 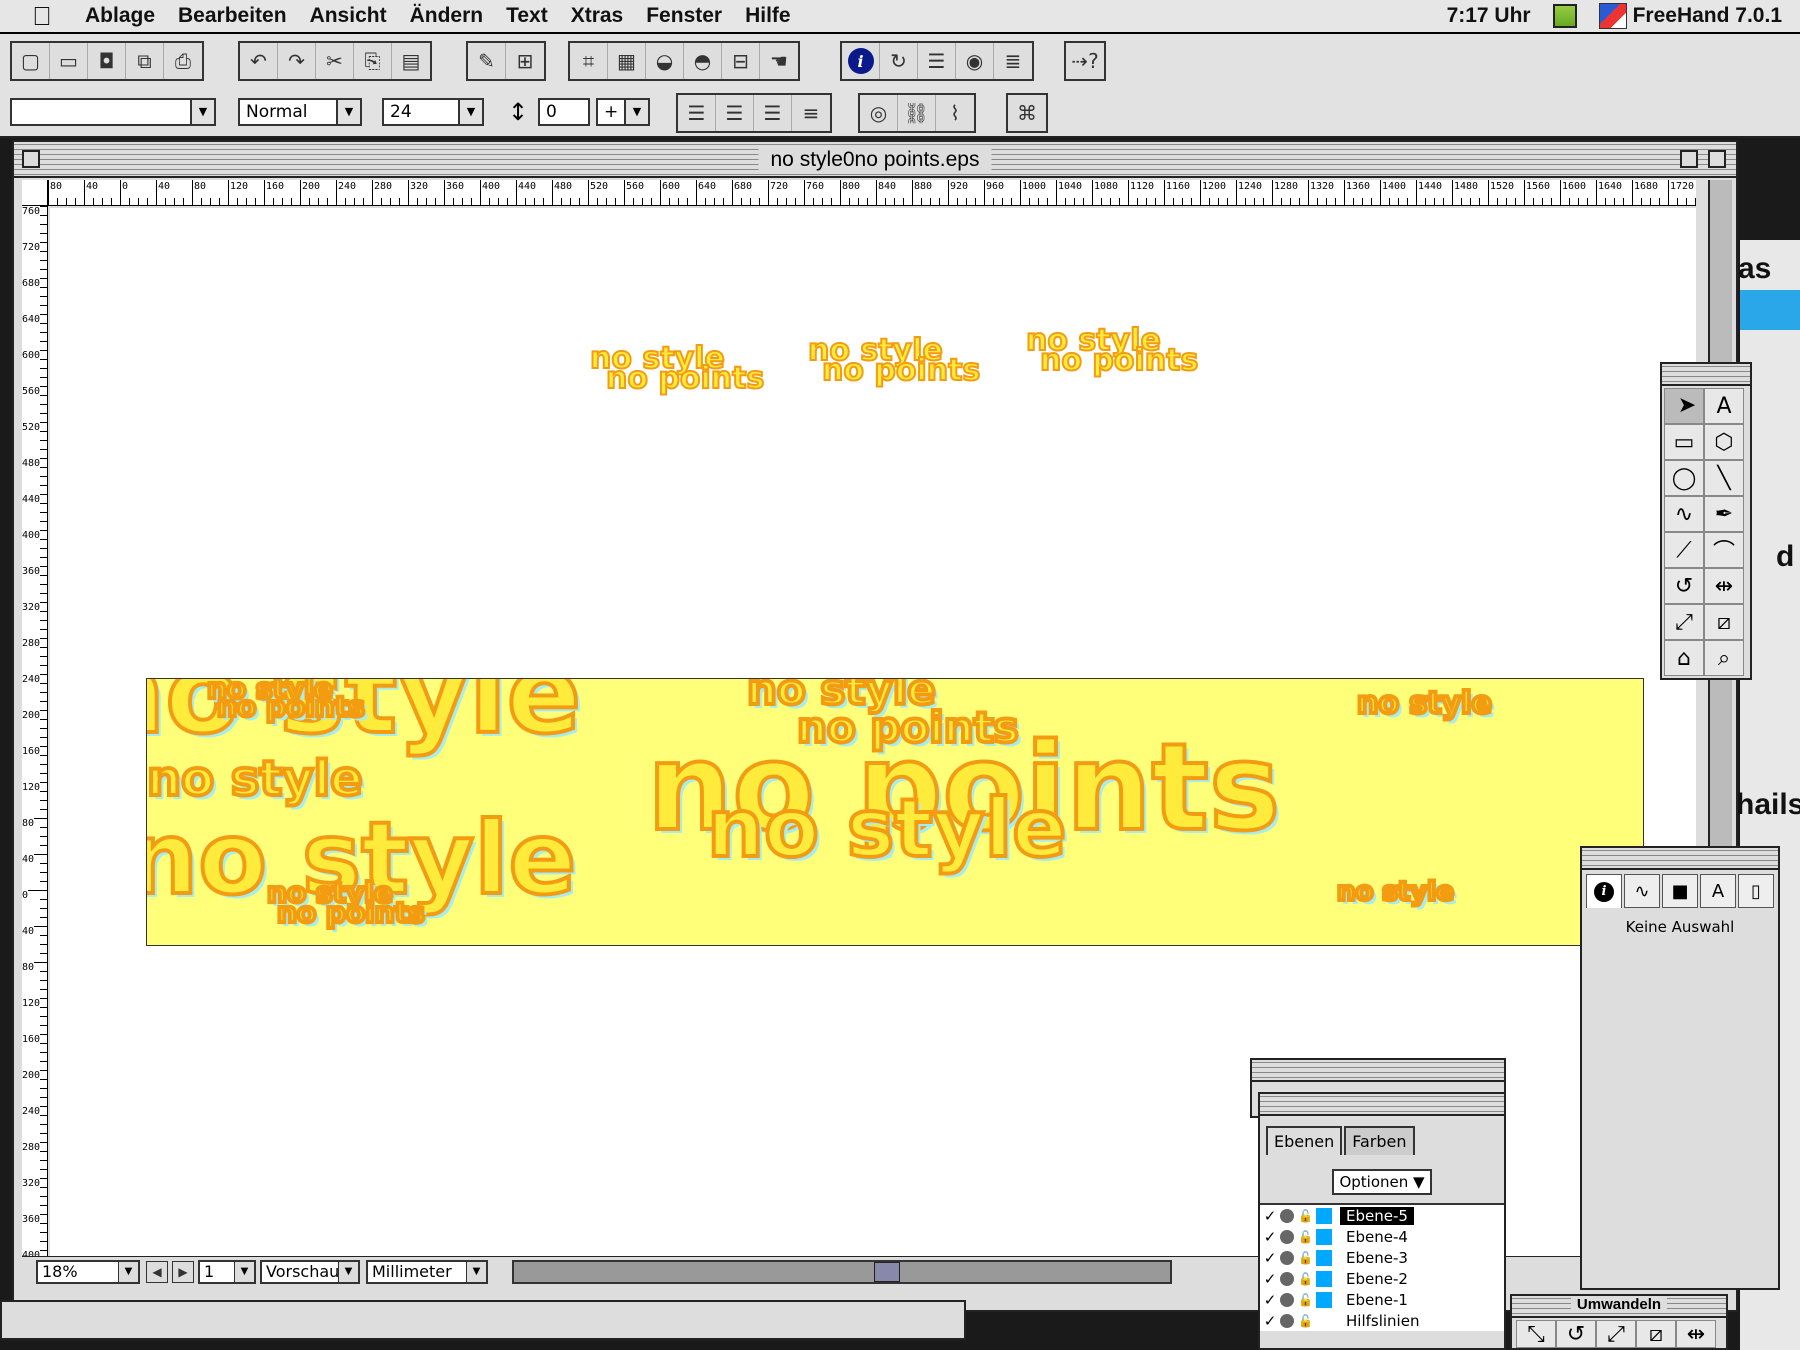 I want to click on leading-mode-dropdown: + ▼, so click(x=623, y=112).